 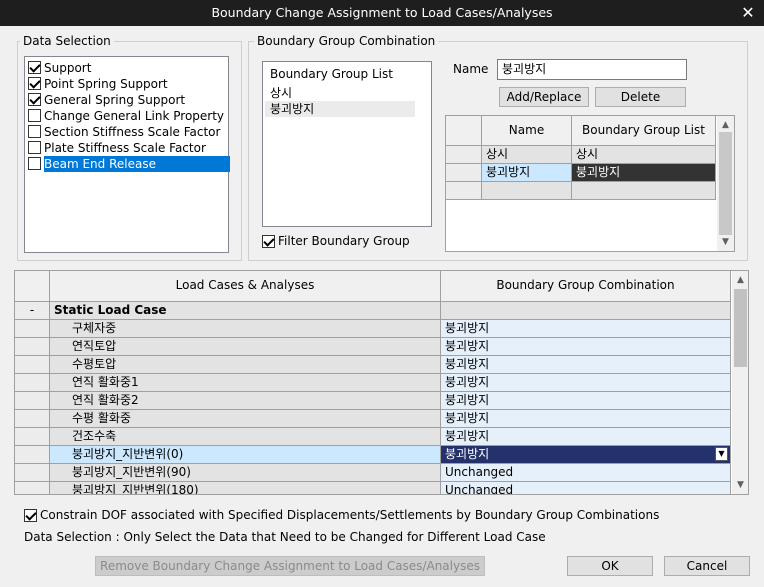 What do you see at coordinates (331, 74) in the screenshot?
I see `boundary-group-list-header: Boundary Group List` at bounding box center [331, 74].